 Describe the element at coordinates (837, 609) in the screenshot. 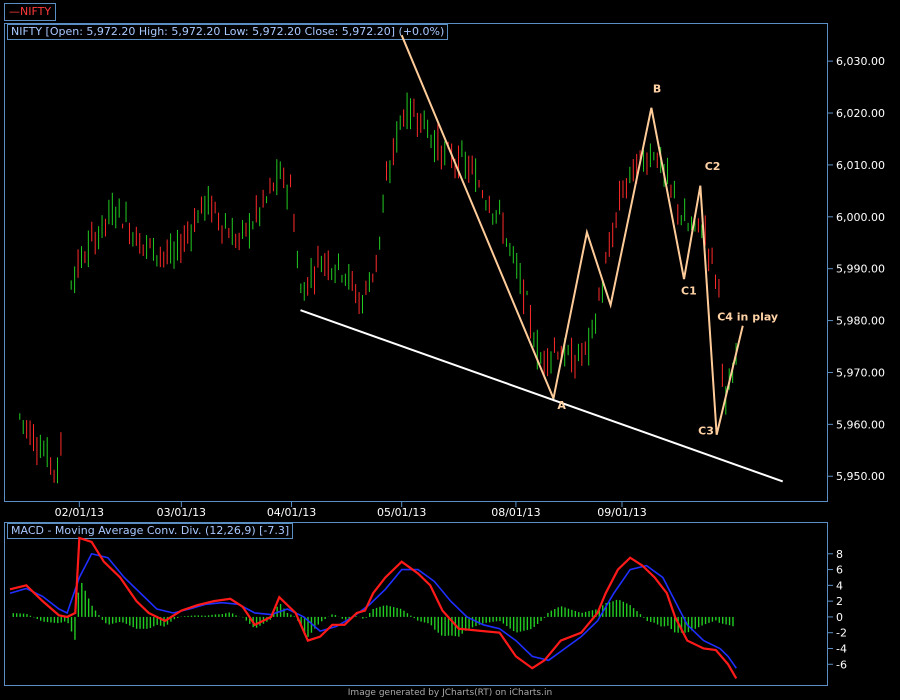

I see `macd-axis: -6 -4 -2 0 2 4 6 8` at that location.